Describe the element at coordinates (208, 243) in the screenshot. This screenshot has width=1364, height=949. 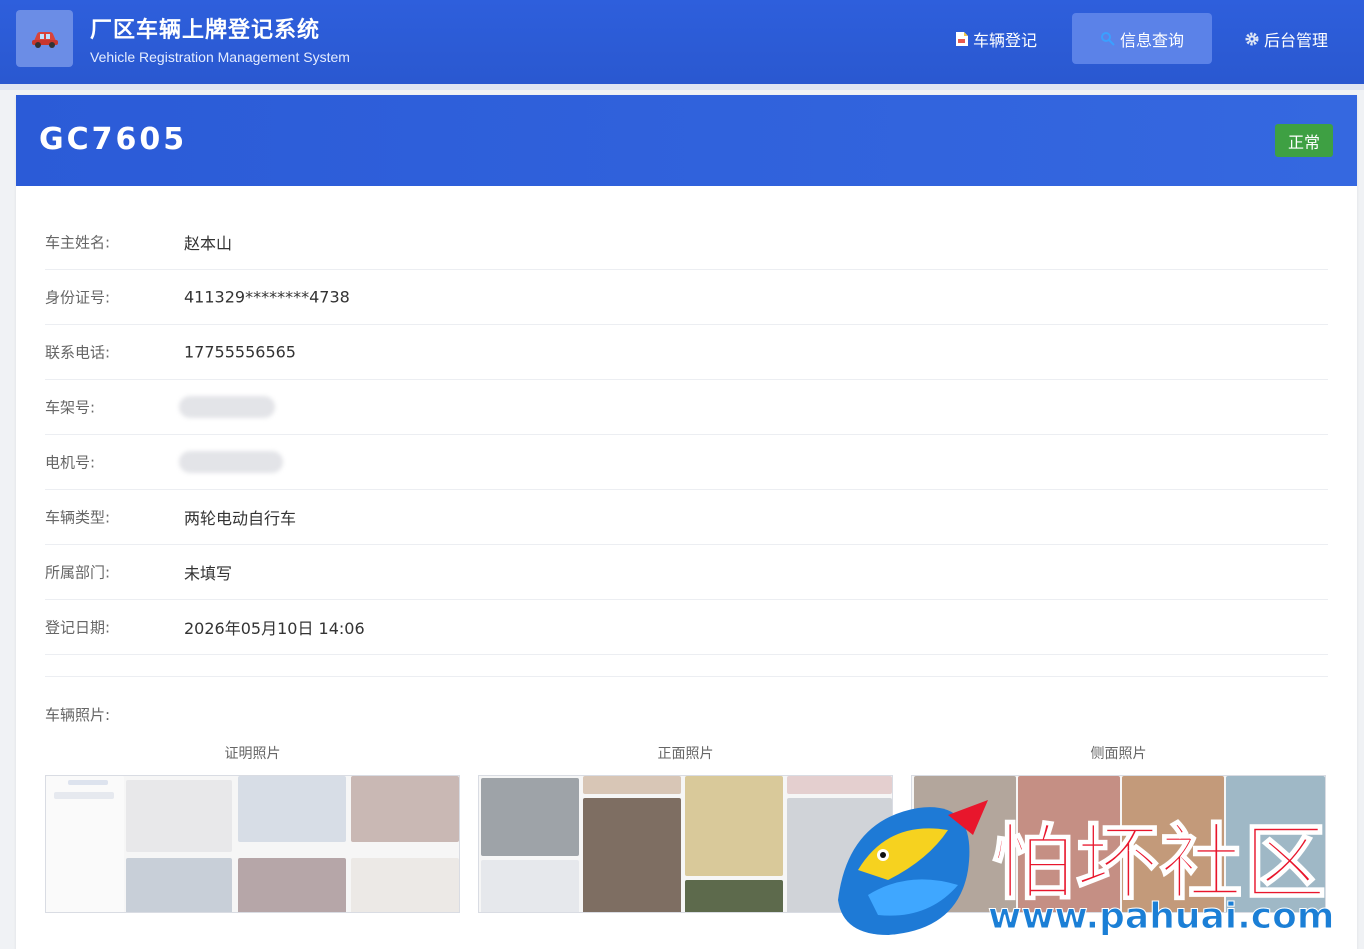
I see `field-value: 赵本山` at that location.